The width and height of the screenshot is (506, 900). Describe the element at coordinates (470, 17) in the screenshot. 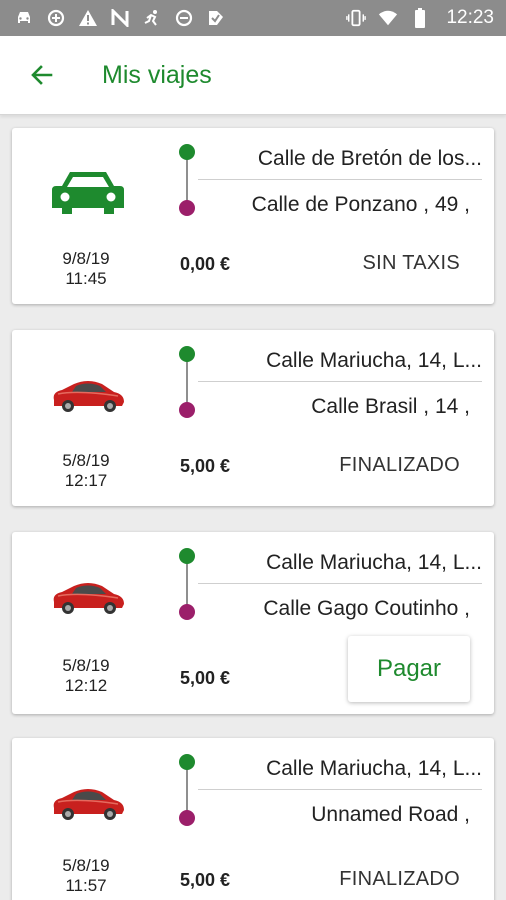

I see `clock: 12:23` at that location.